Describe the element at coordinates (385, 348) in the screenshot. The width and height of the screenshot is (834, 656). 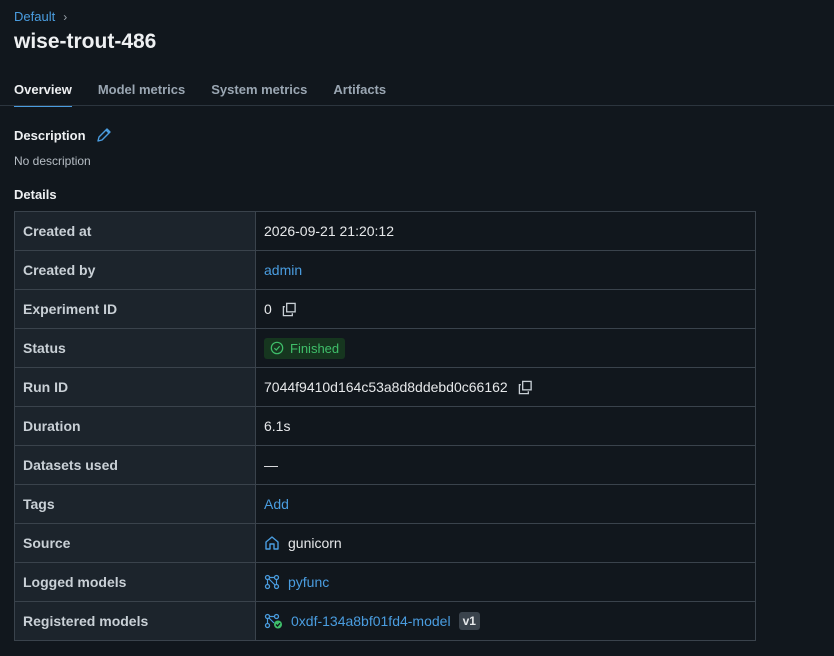
I see `table-row: Status Finished` at that location.